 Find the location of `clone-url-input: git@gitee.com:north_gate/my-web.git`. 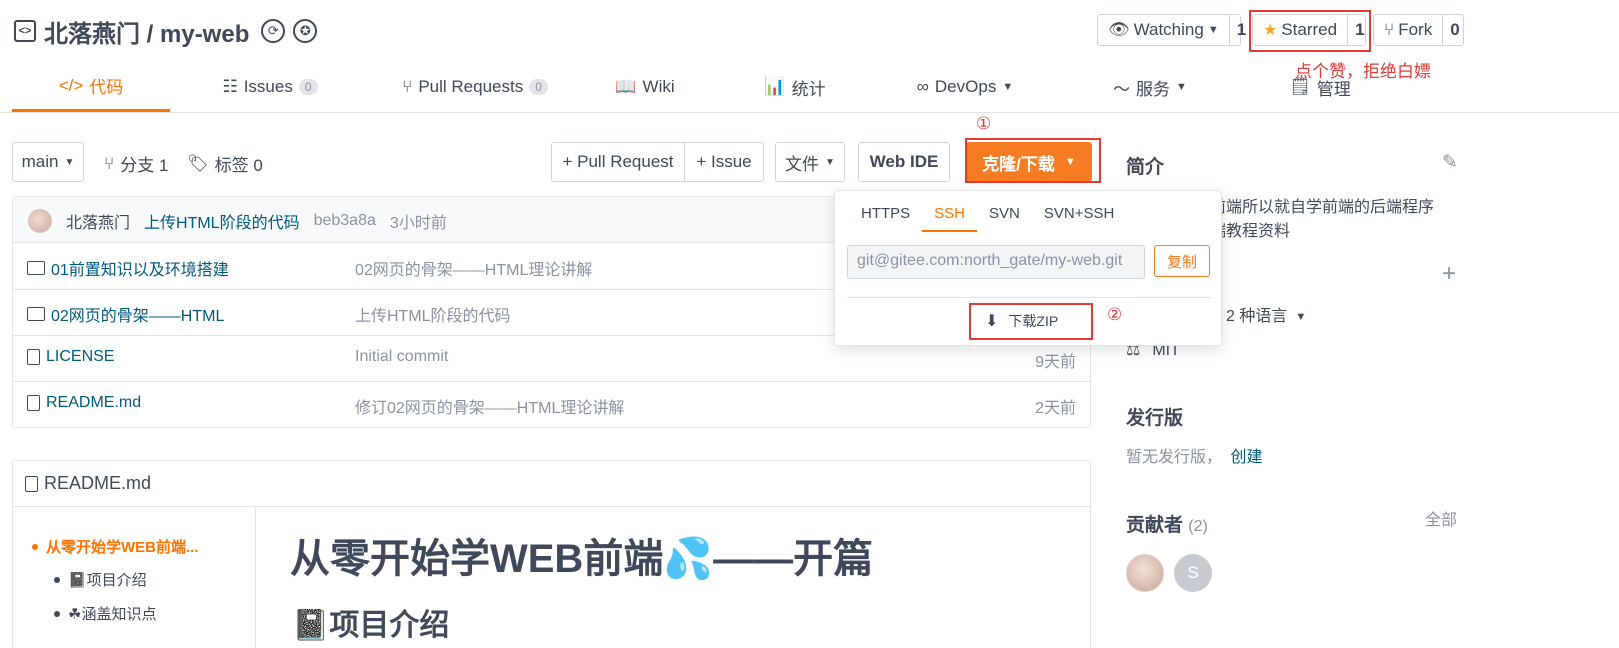

clone-url-input: git@gitee.com:north_gate/my-web.git is located at coordinates (996, 262).